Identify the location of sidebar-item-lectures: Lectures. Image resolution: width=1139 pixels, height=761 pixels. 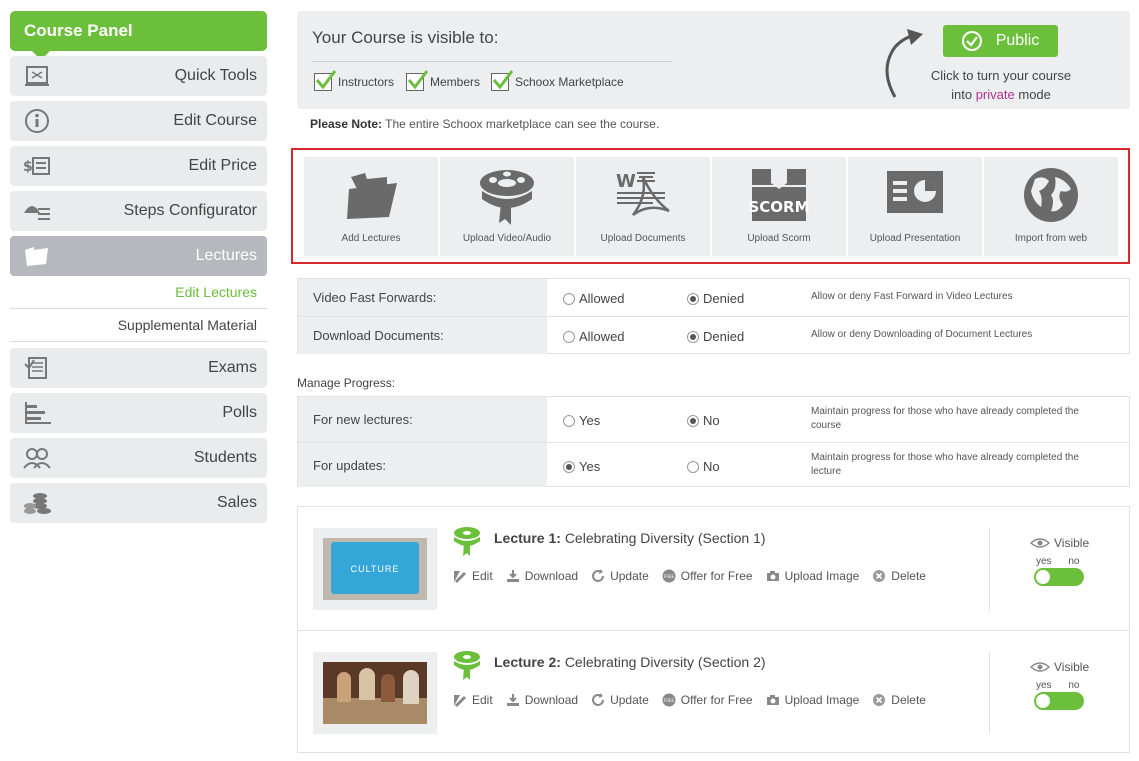
(138, 256).